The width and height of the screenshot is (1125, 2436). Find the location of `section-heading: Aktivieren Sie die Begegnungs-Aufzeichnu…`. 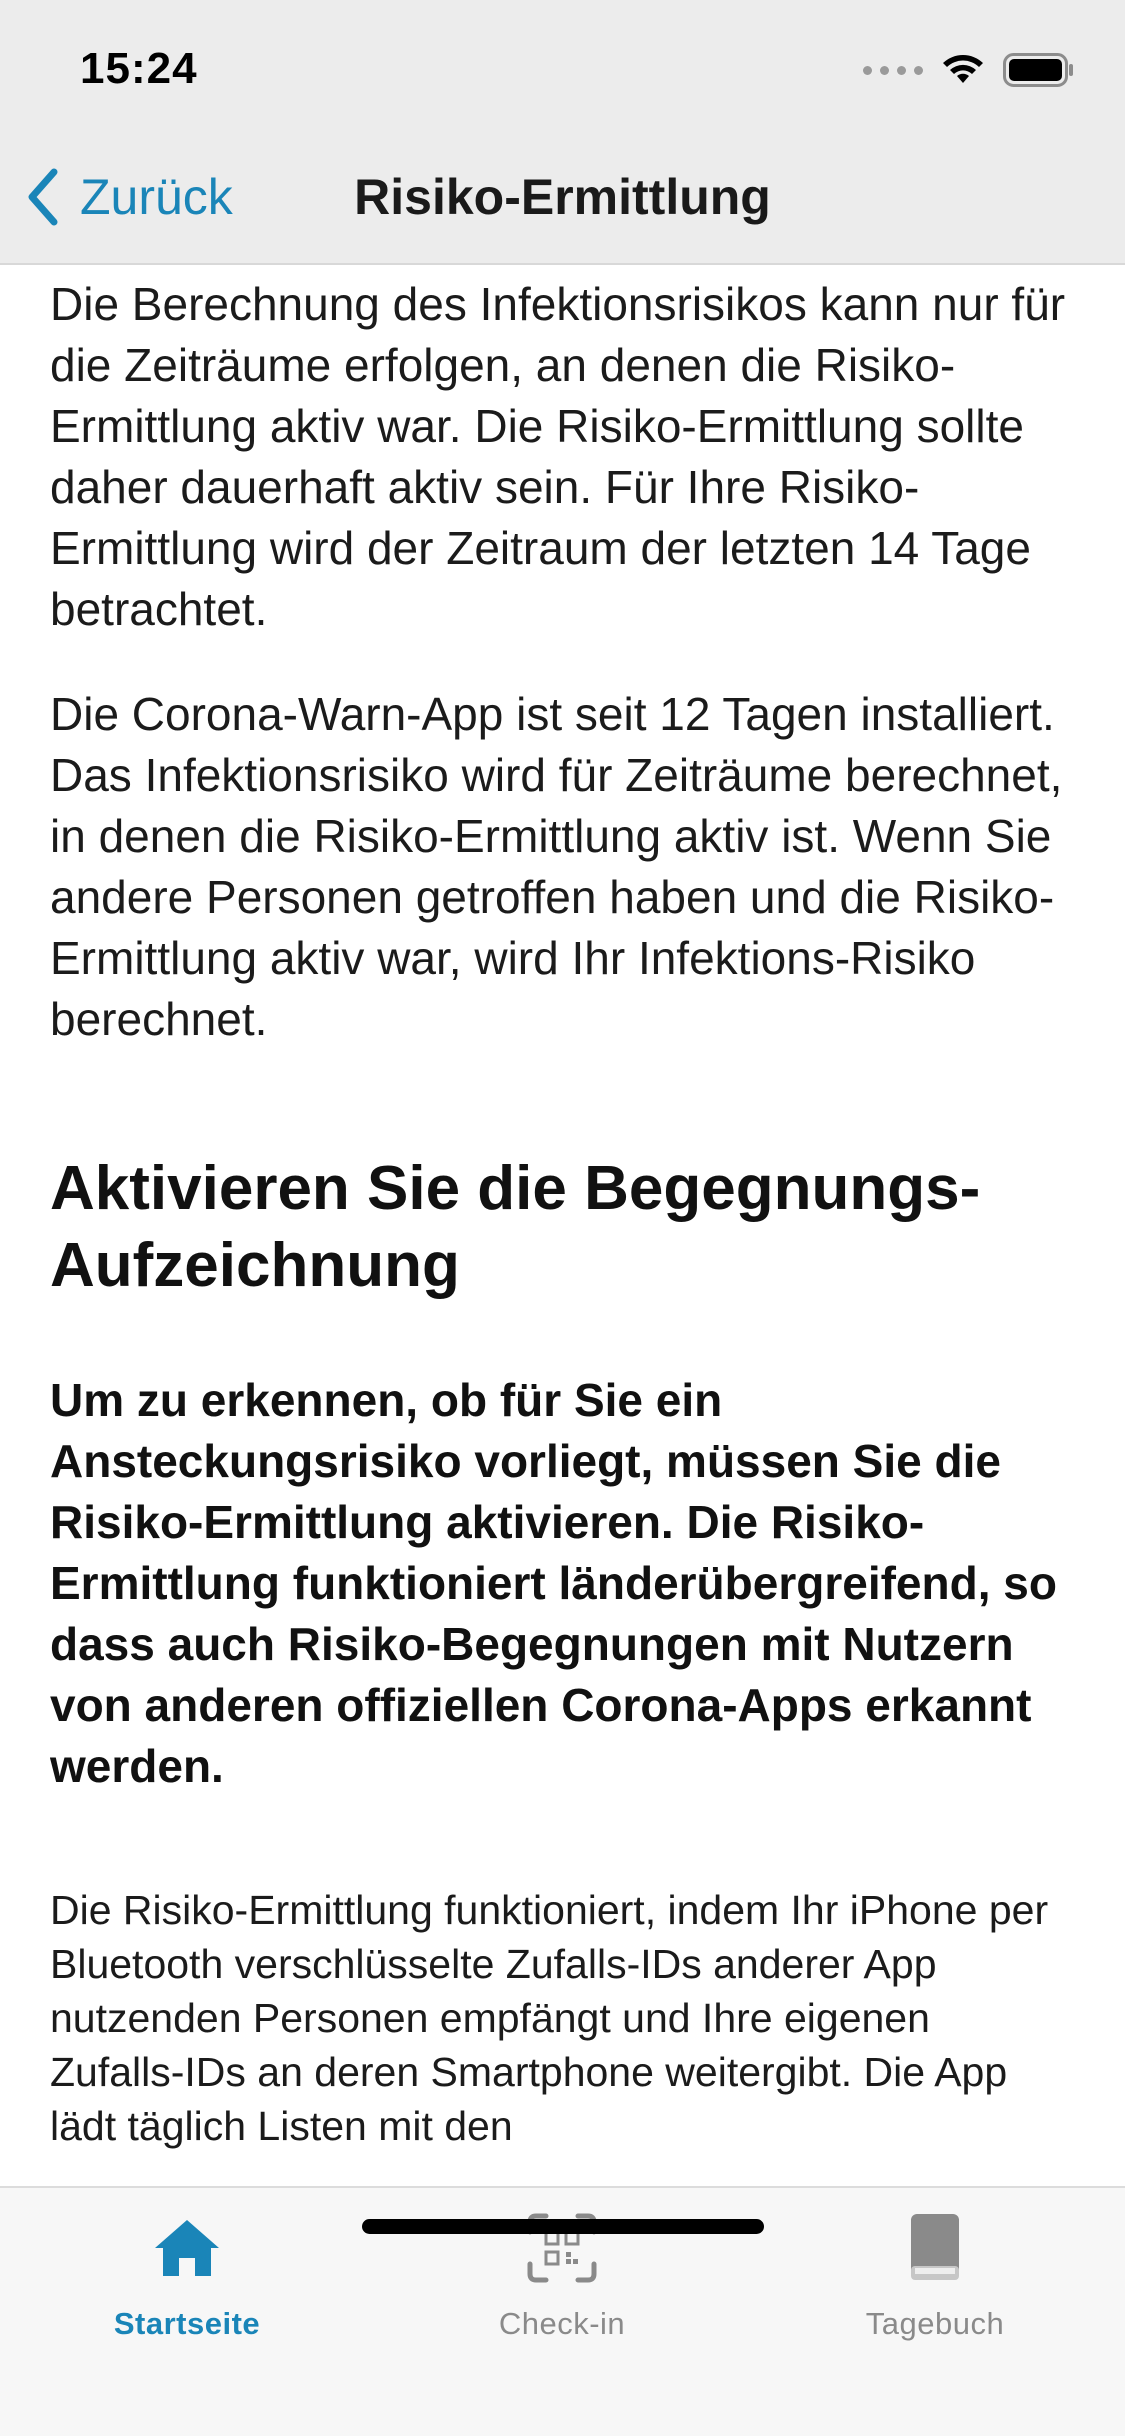

section-heading: Aktivieren Sie die Begegnungs-Aufzeichnu… is located at coordinates (515, 1227).